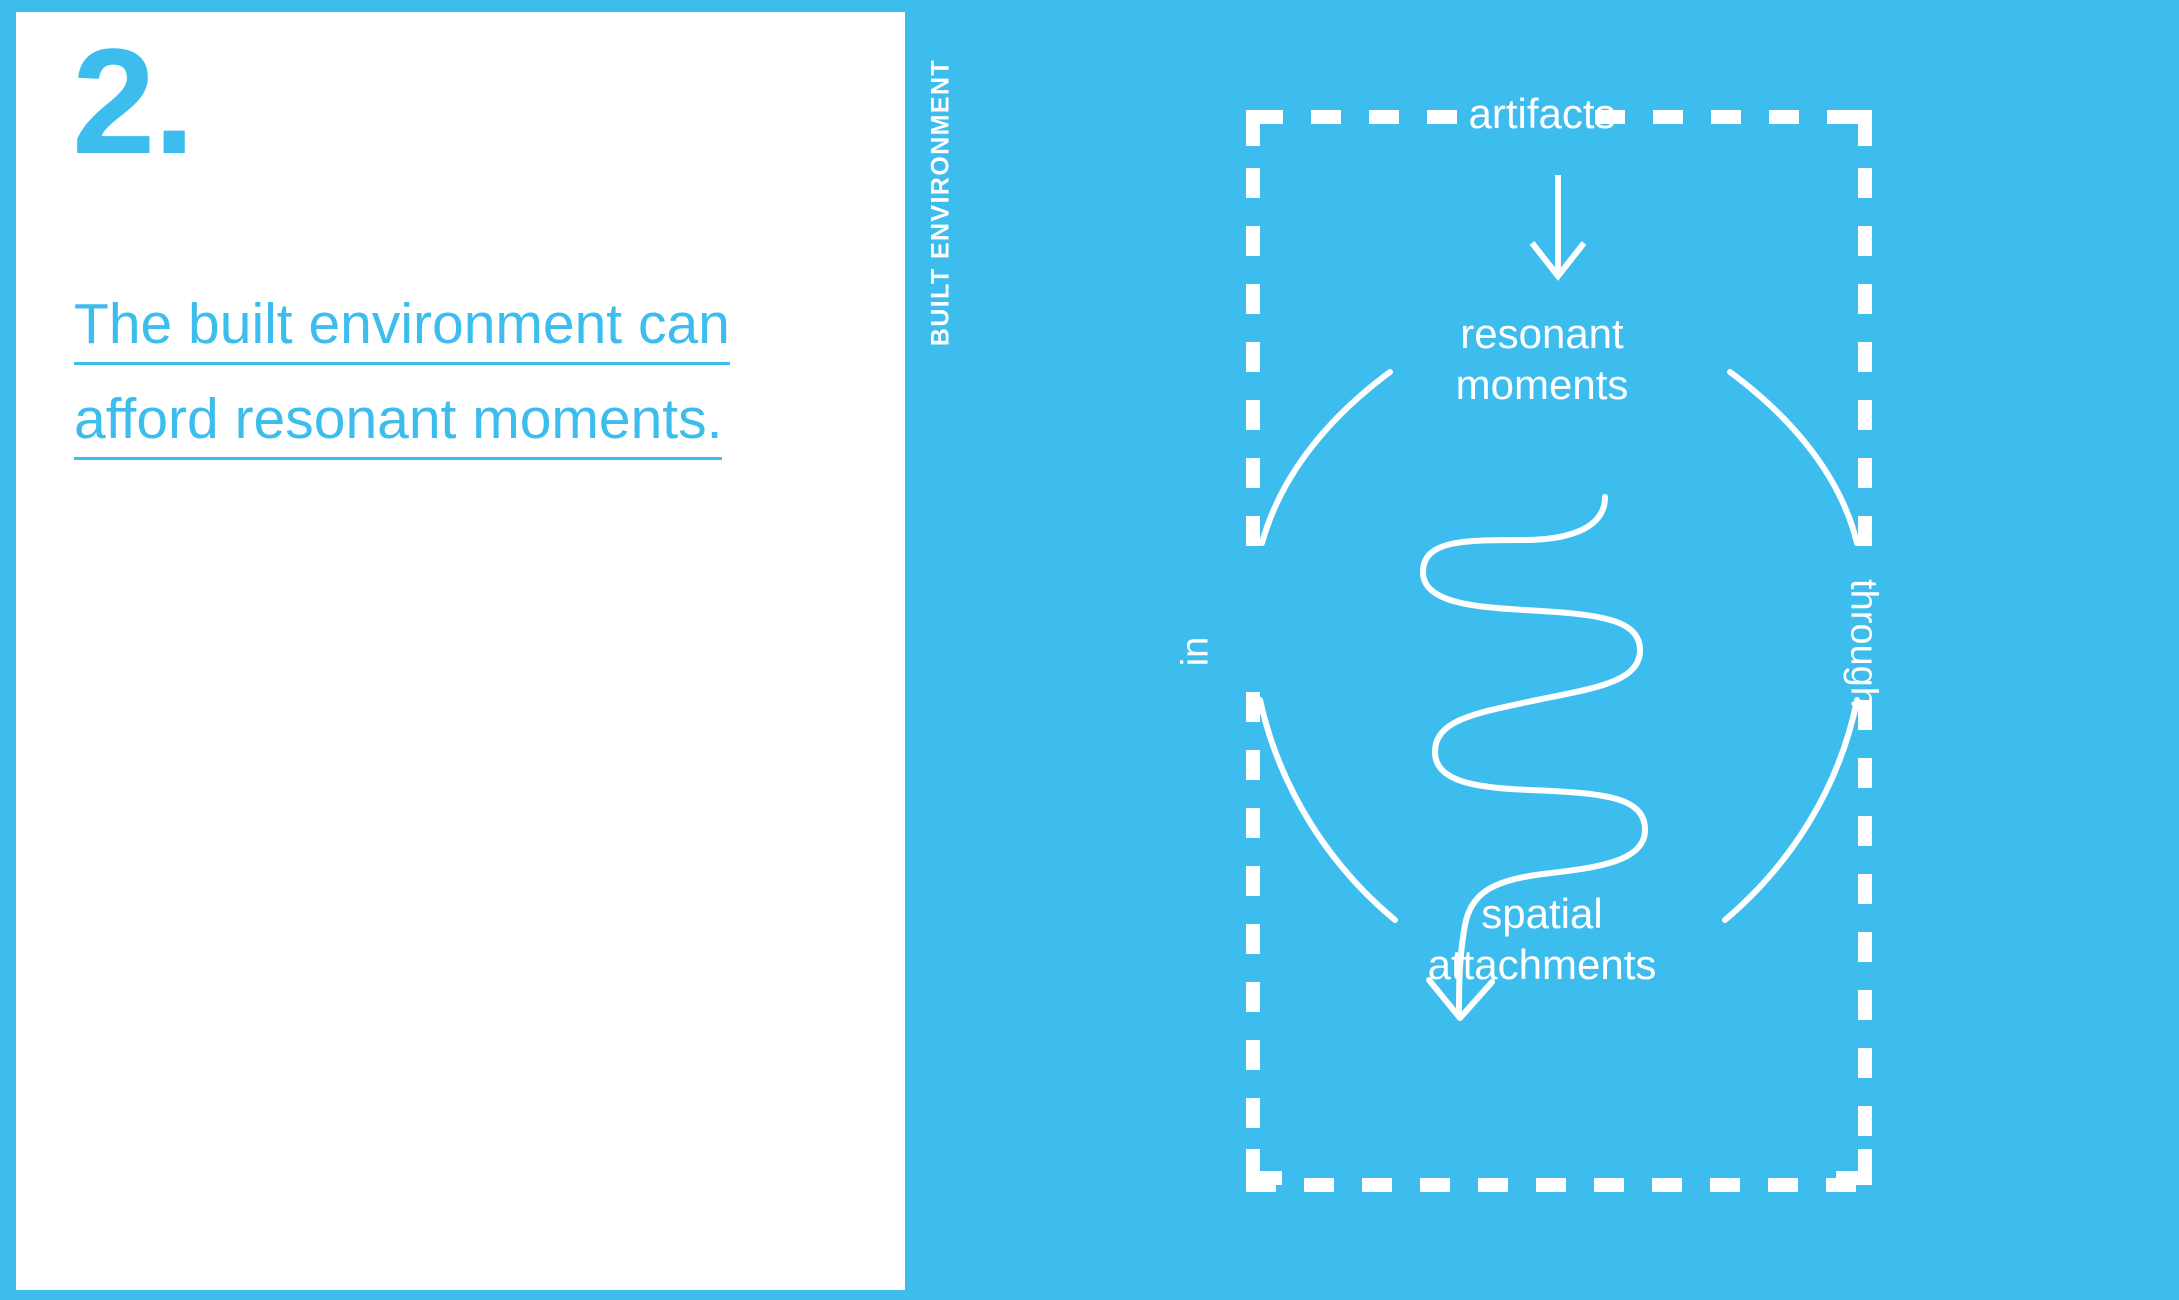 Image resolution: width=2179 pixels, height=1300 pixels. Describe the element at coordinates (1542, 359) in the screenshot. I see `node-resonant-moments-label: resonant moments` at that location.